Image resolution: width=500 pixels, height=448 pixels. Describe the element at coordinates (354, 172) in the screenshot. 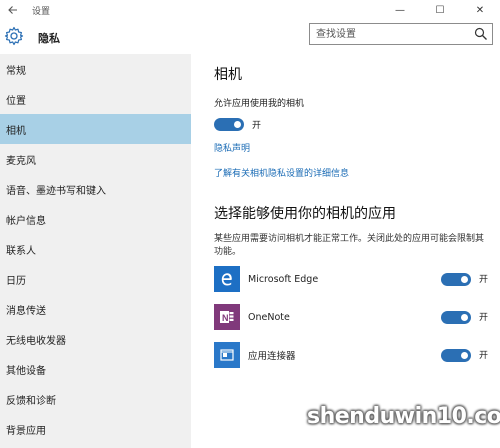

I see `learn-more-link: 了解有关相机隐私设置的详细信息` at that location.